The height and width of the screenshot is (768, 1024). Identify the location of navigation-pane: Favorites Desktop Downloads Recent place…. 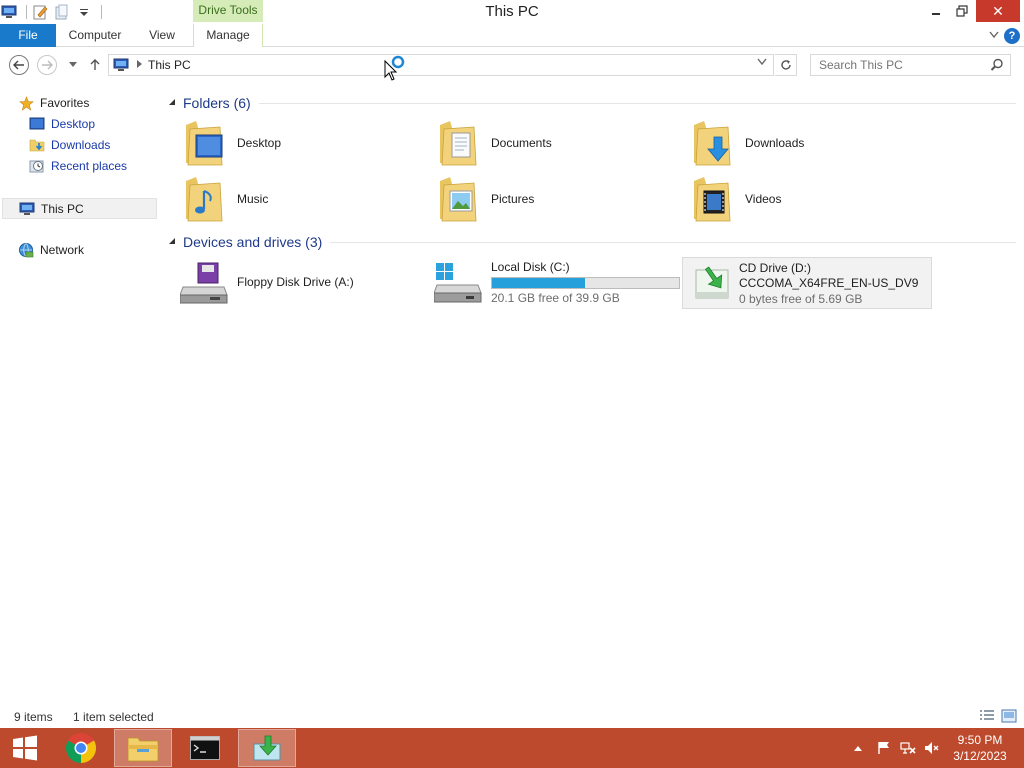
(79, 395).